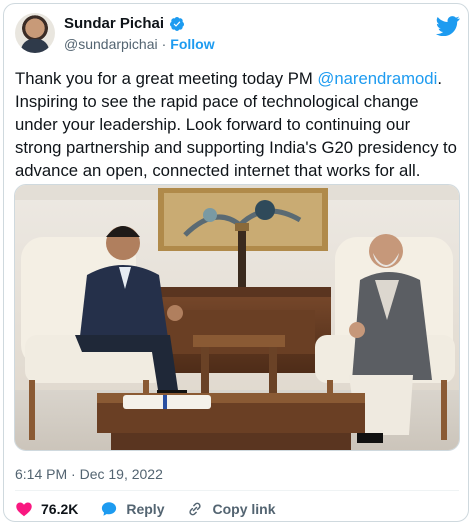  I want to click on verified-badge-icon, so click(177, 23).